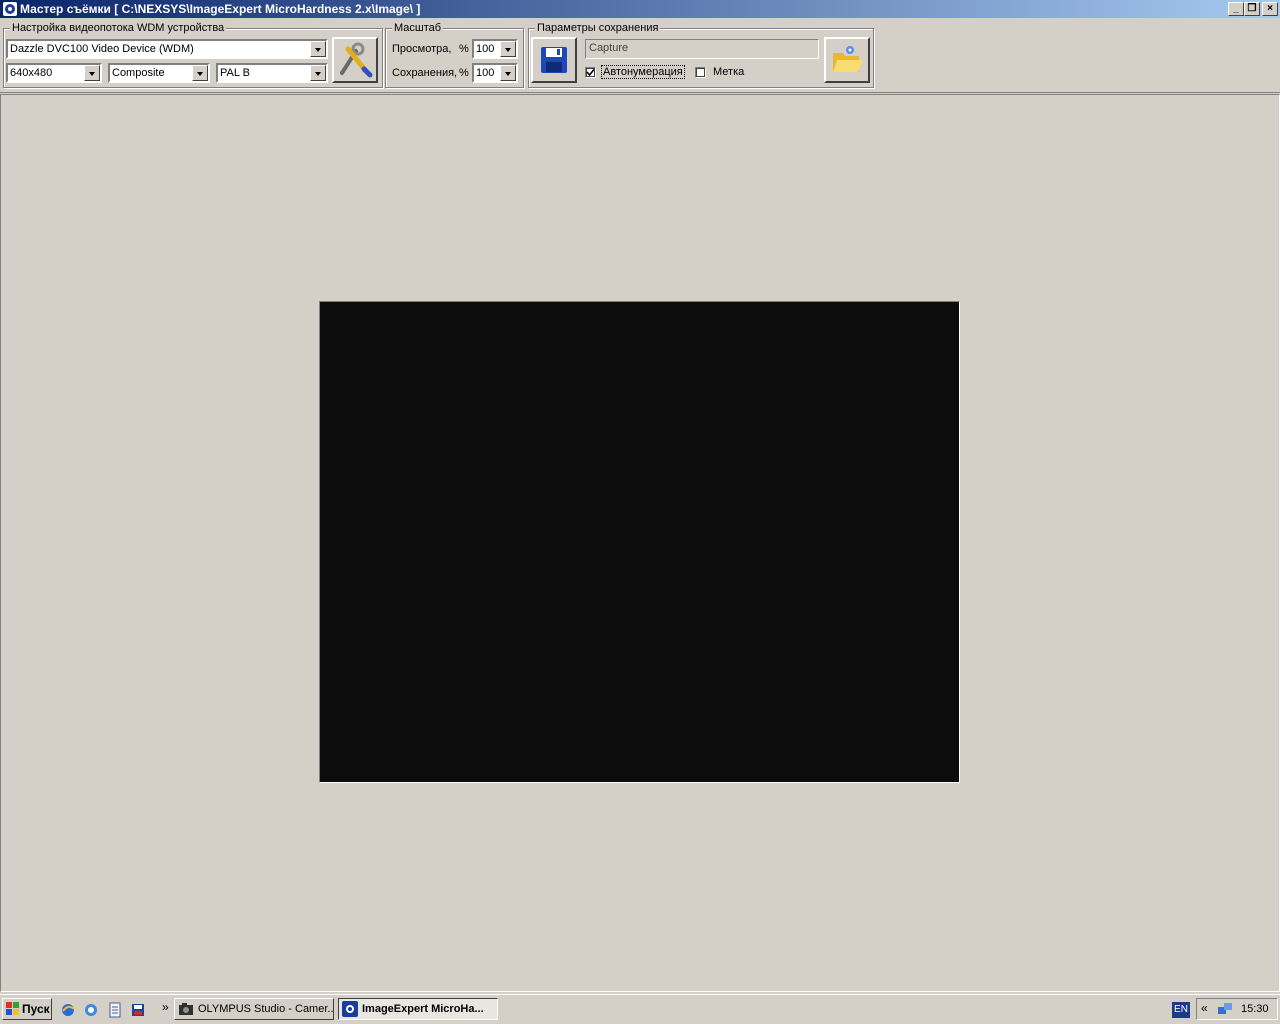 Image resolution: width=1280 pixels, height=1024 pixels. Describe the element at coordinates (1252, 9) in the screenshot. I see `restore-button: ❐` at that location.